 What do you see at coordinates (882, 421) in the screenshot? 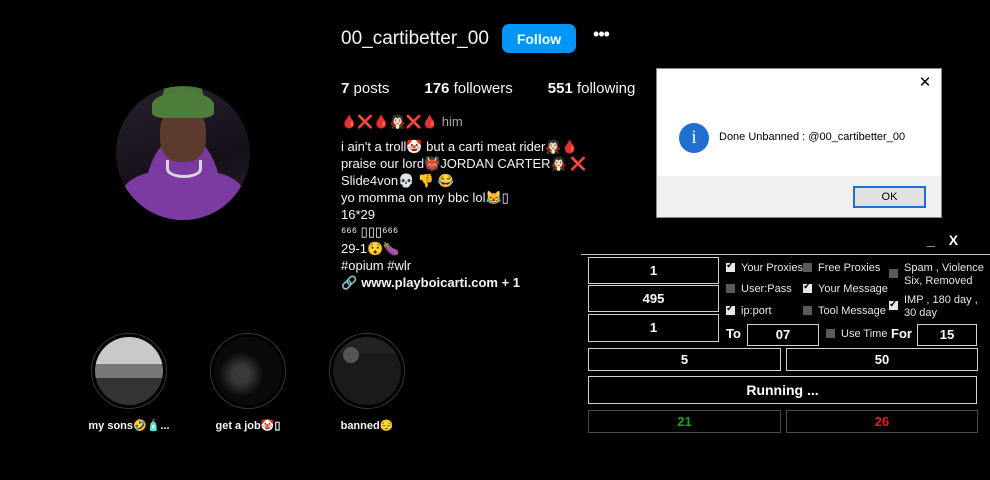
I see `fail-count: 26` at bounding box center [882, 421].